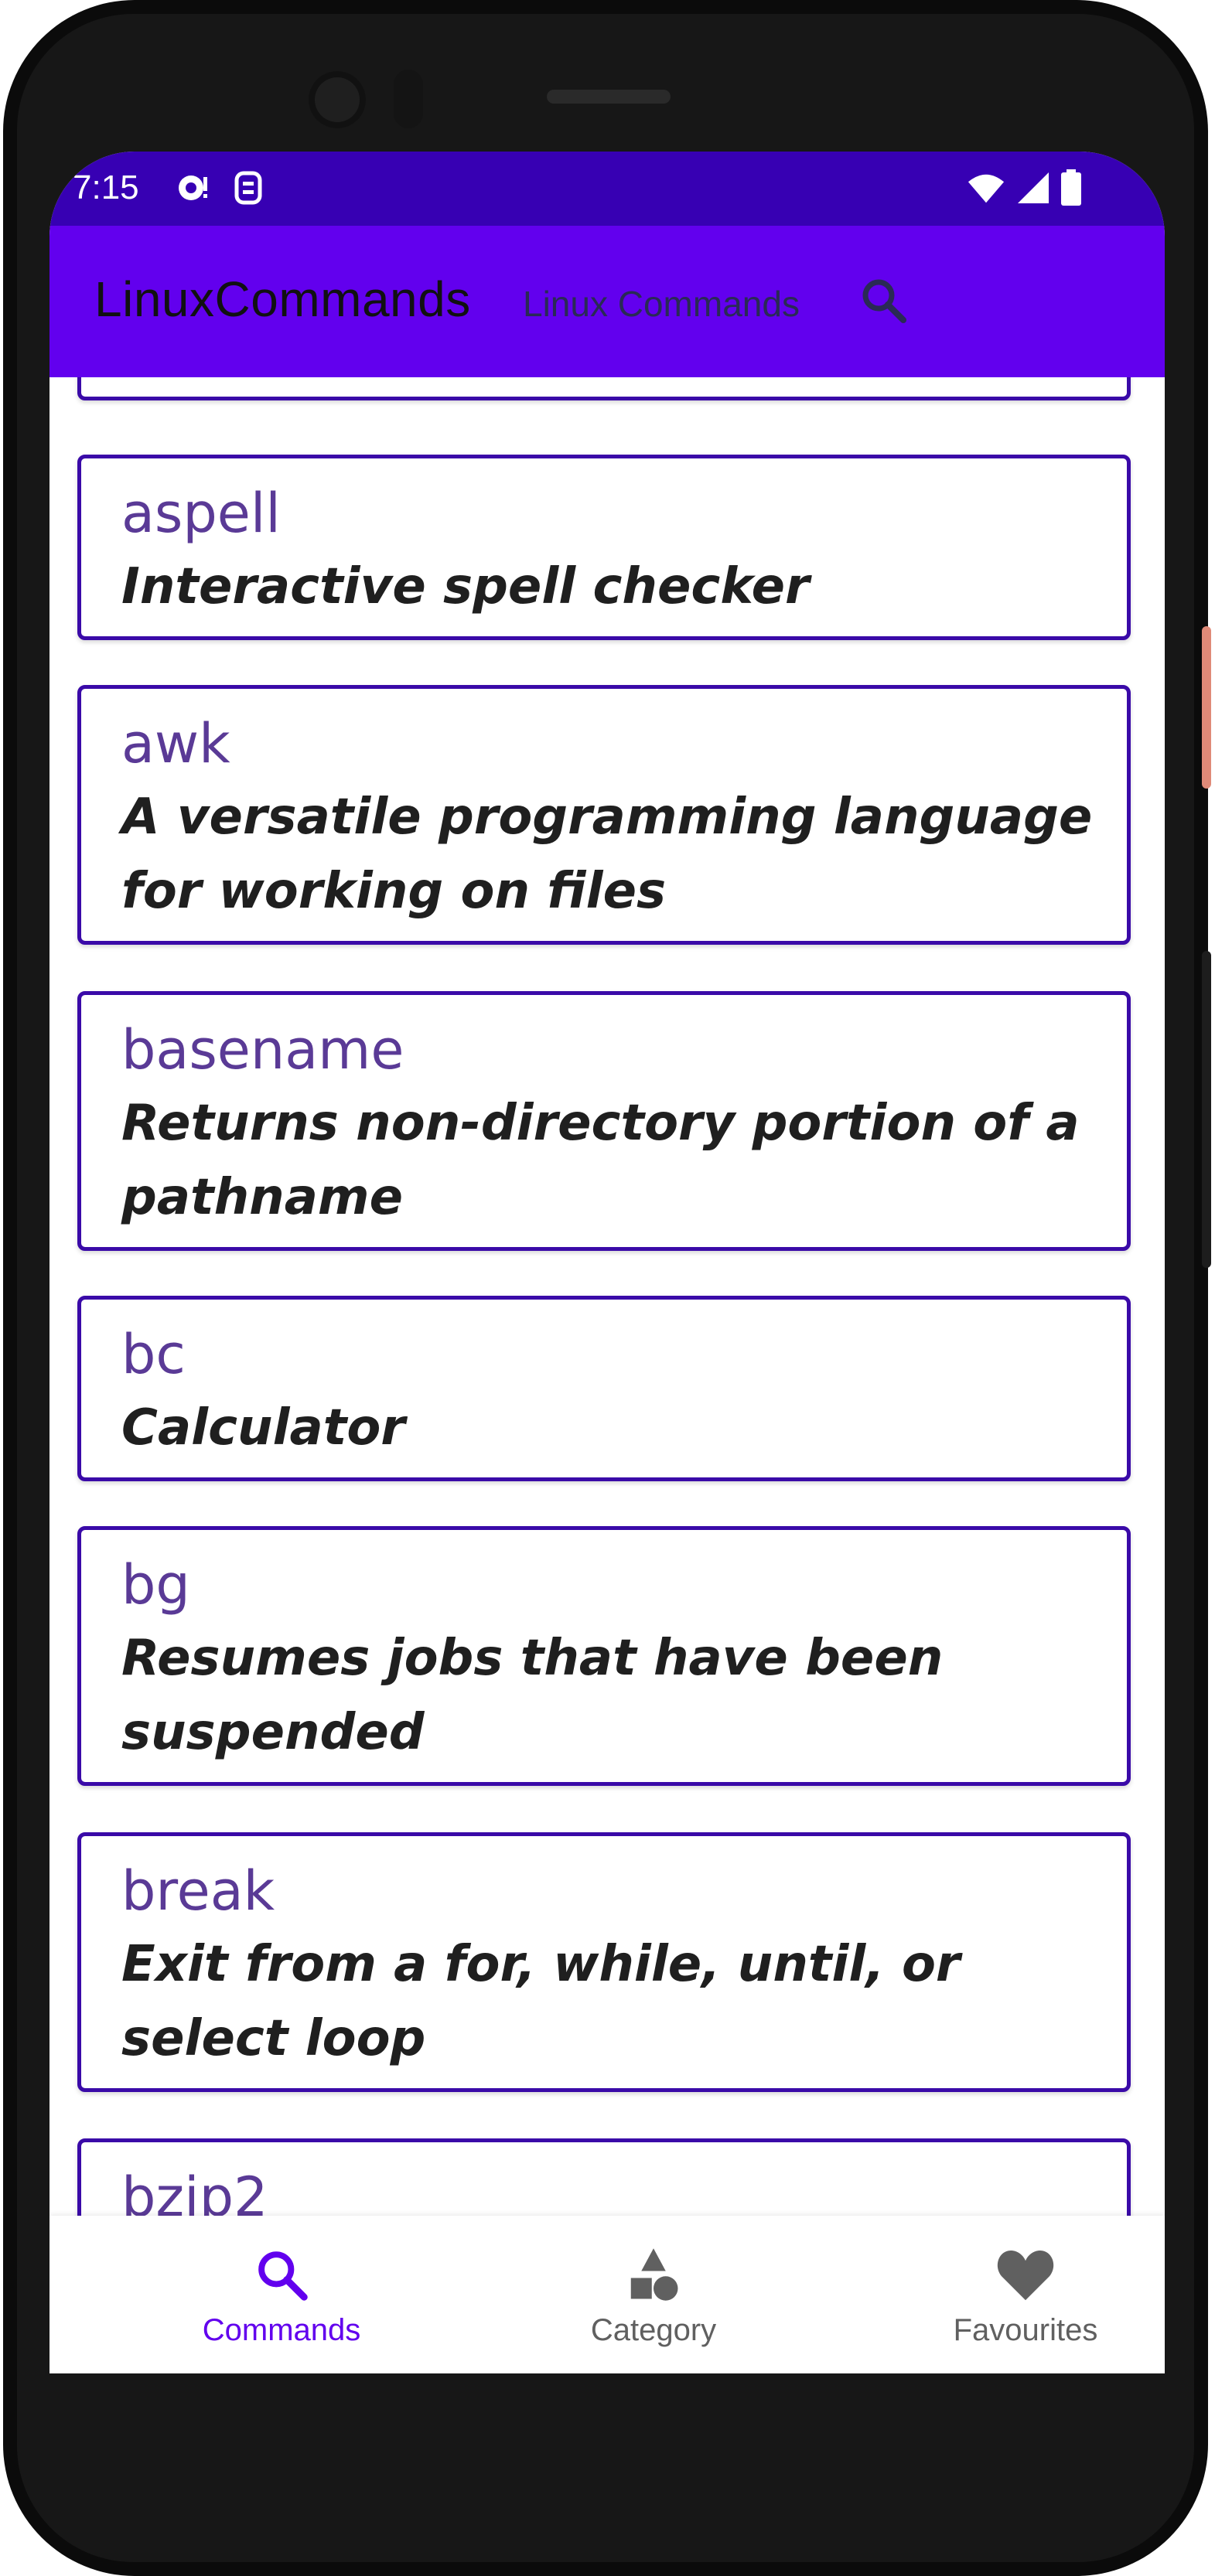 The height and width of the screenshot is (2576, 1215). I want to click on command-card, so click(604, 388).